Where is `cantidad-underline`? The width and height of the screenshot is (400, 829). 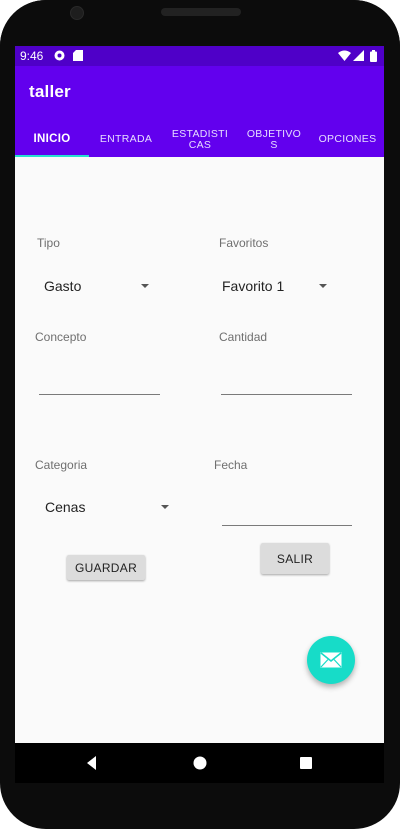
cantidad-underline is located at coordinates (286, 394).